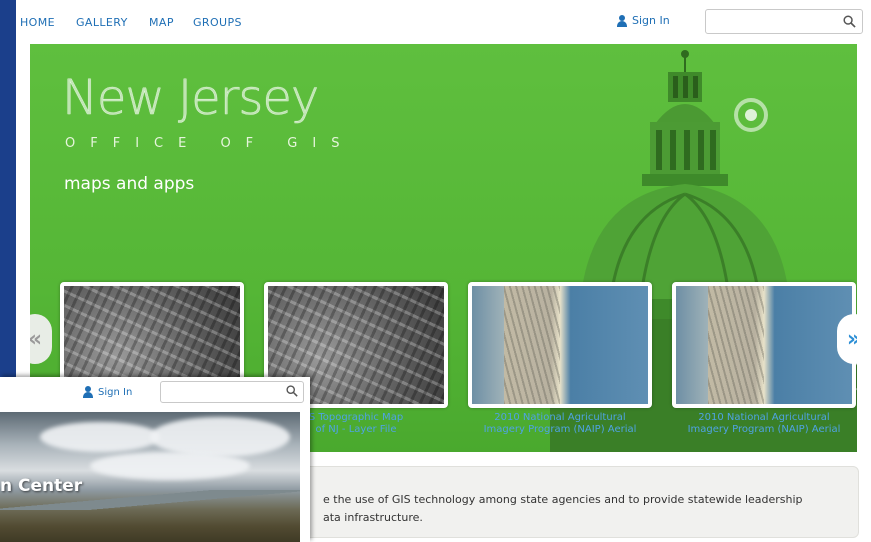  What do you see at coordinates (102, 22) in the screenshot?
I see `nav-gallery-link: GALLERY` at bounding box center [102, 22].